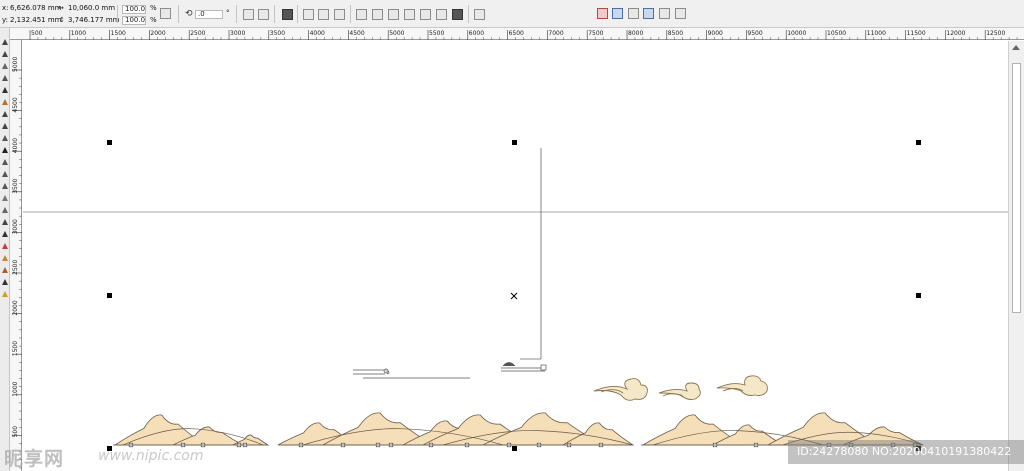  I want to click on simplify-icon, so click(409, 14).